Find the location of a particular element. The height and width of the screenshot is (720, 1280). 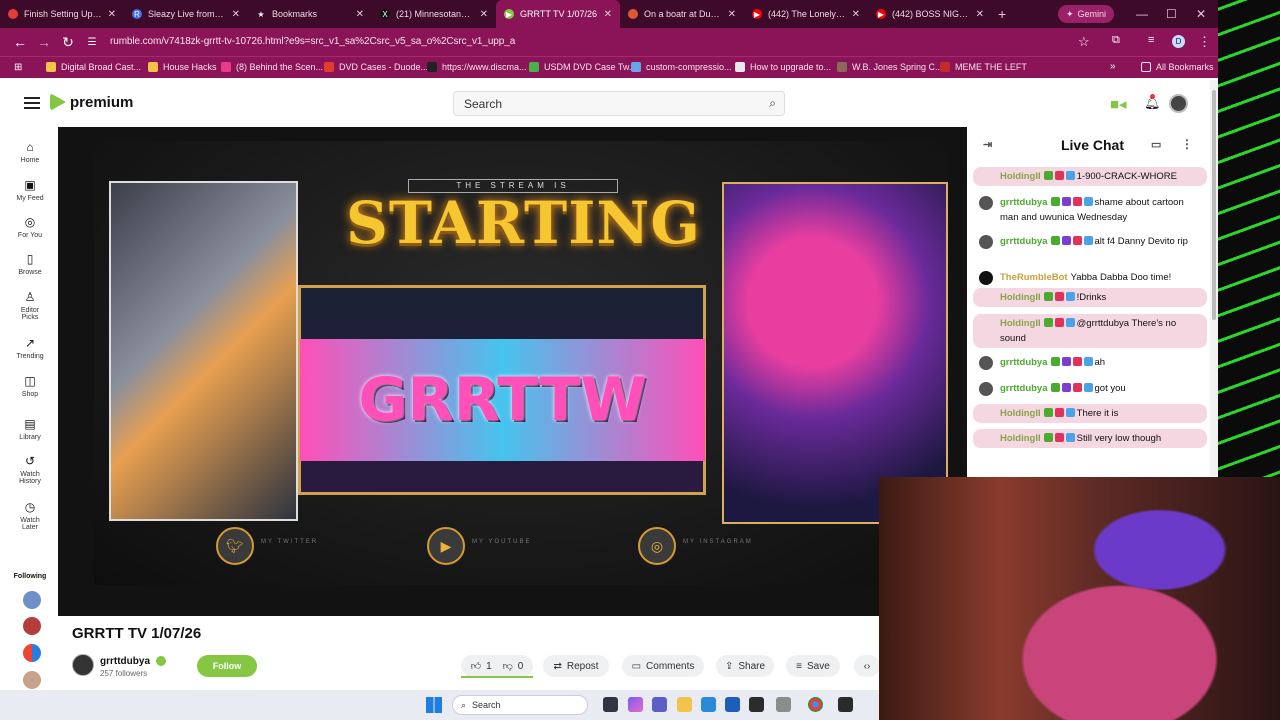

edge-icon is located at coordinates (708, 704).